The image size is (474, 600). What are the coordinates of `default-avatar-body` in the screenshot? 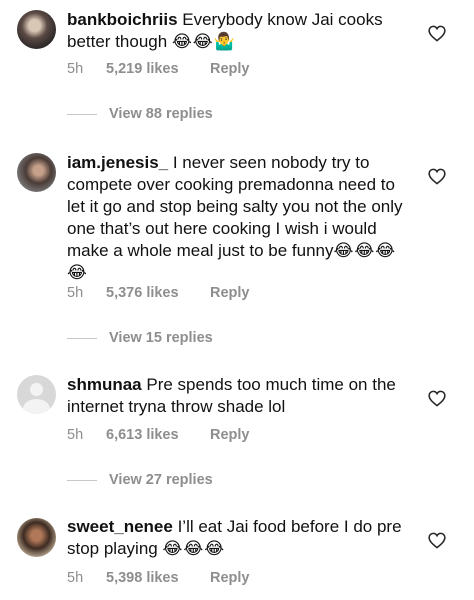 It's located at (36, 406).